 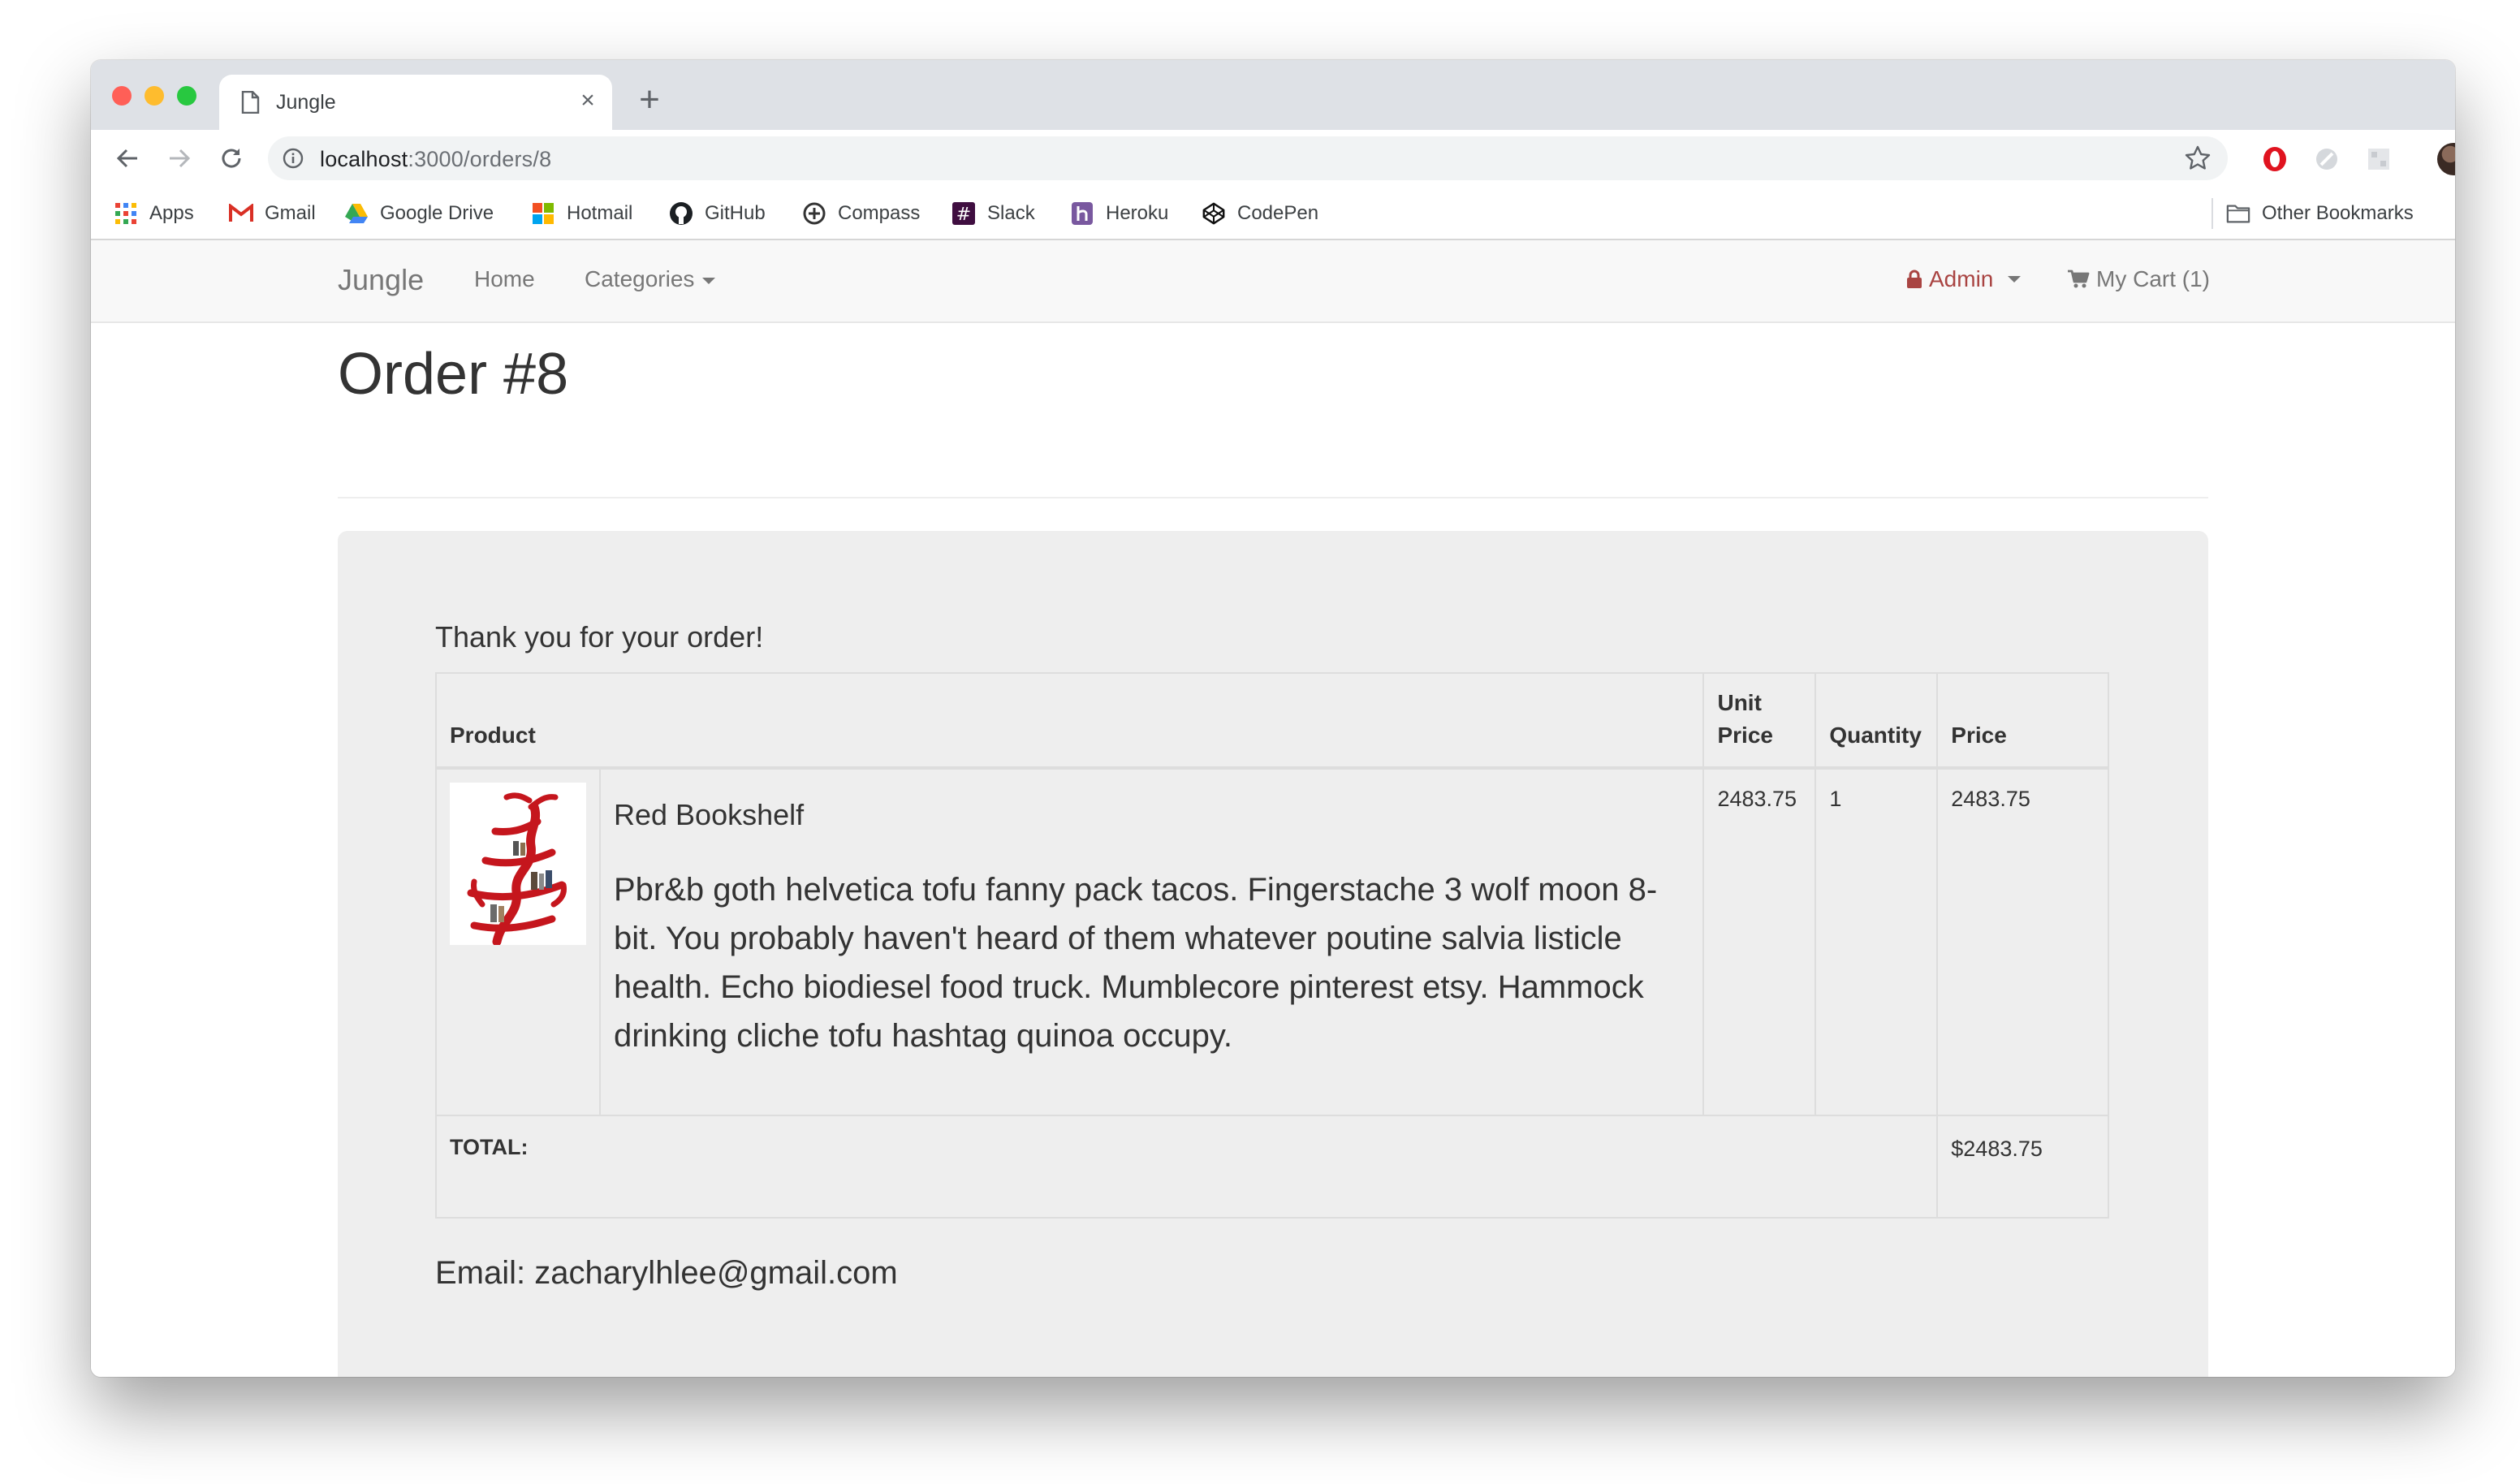 I want to click on bookmark-apps: Apps, so click(x=154, y=213).